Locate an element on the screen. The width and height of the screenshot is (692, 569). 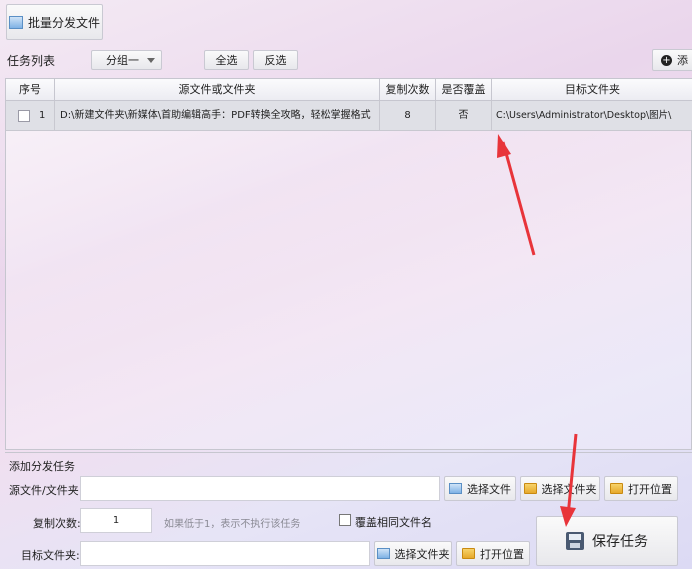
file-icon is located at coordinates (455, 488).